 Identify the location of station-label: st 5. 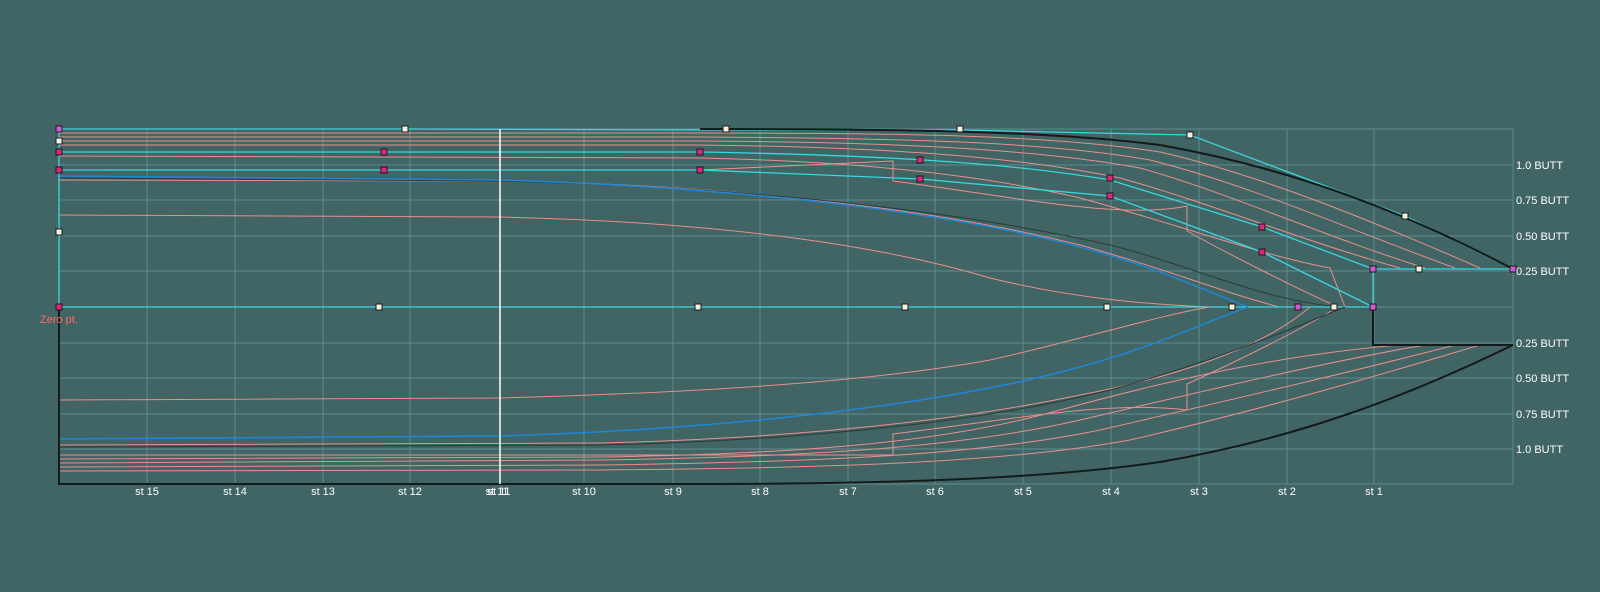
(1023, 492).